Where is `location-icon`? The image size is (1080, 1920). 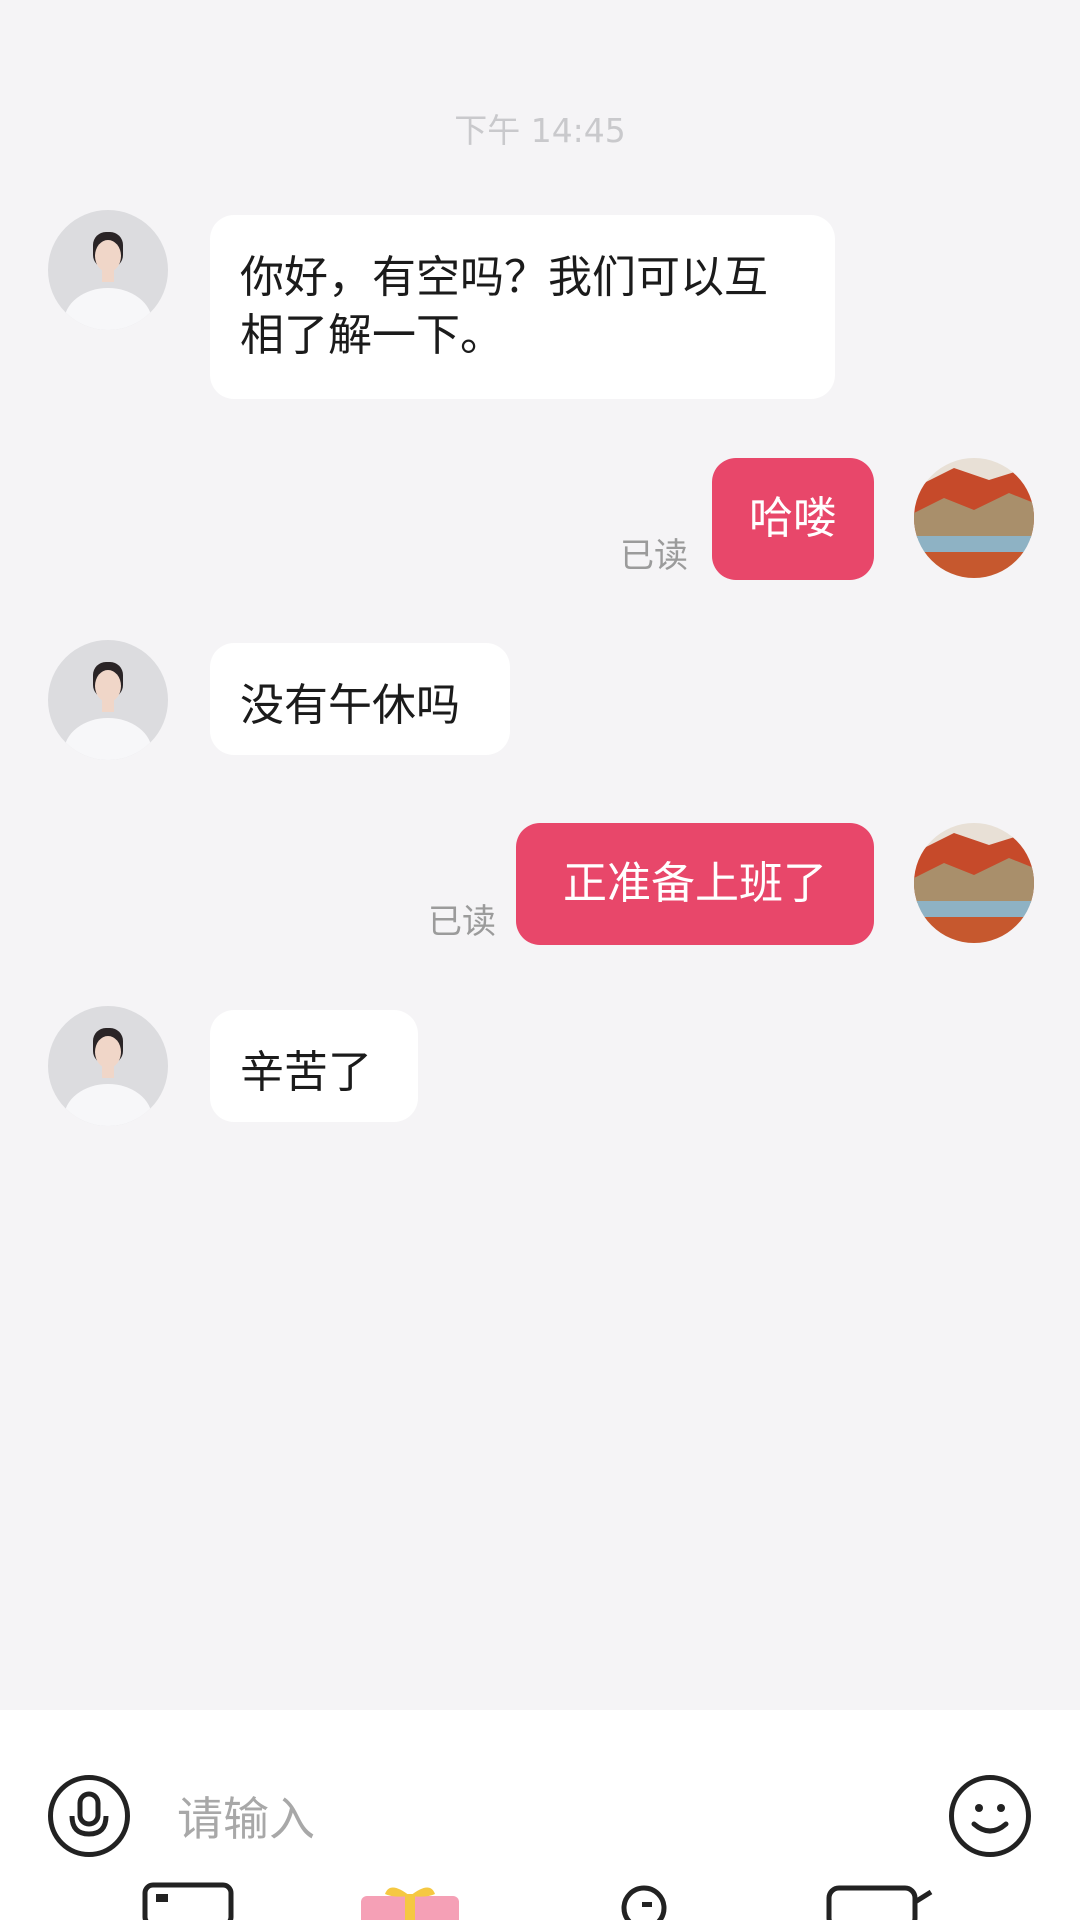
location-icon is located at coordinates (644, 1901).